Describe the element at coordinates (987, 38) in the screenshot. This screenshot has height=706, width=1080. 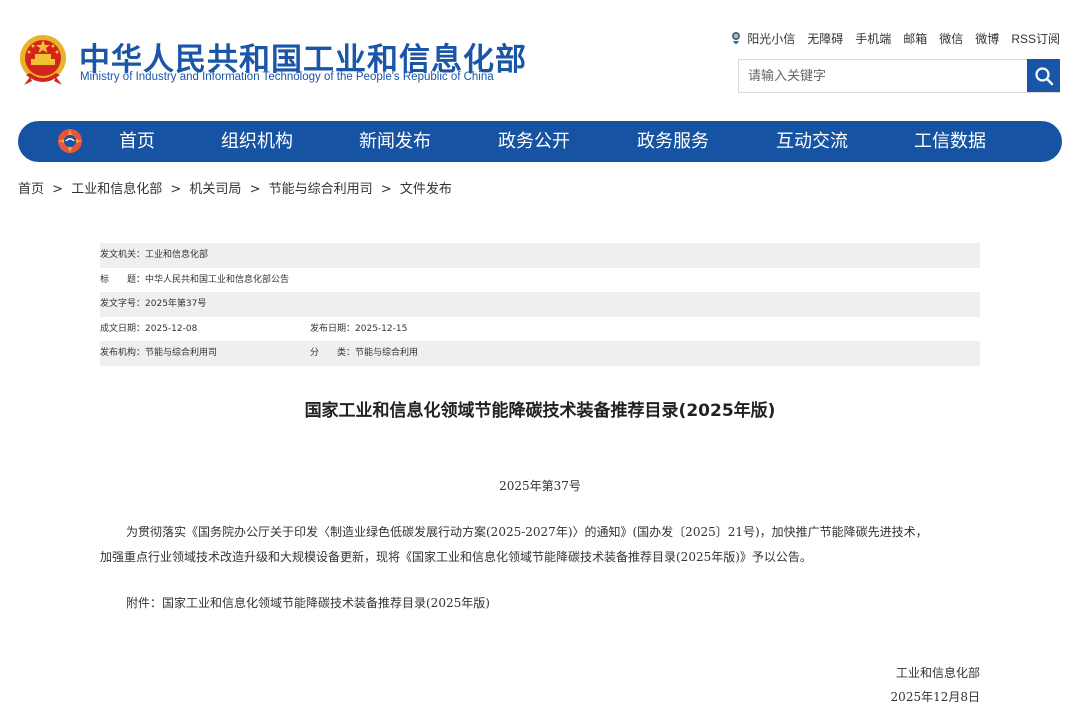
I see `toplink-weibo: 微博` at that location.